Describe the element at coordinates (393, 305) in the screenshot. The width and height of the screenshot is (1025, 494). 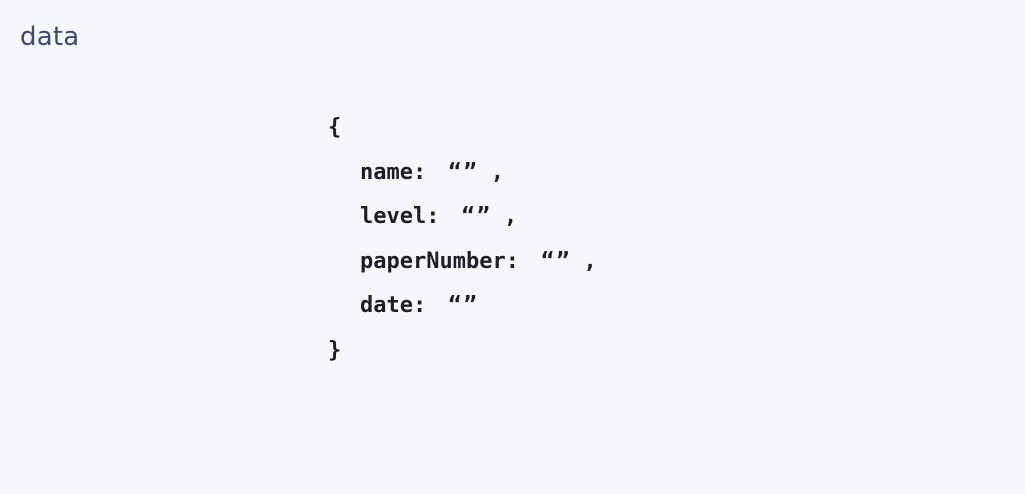
I see `field-key: date:` at that location.